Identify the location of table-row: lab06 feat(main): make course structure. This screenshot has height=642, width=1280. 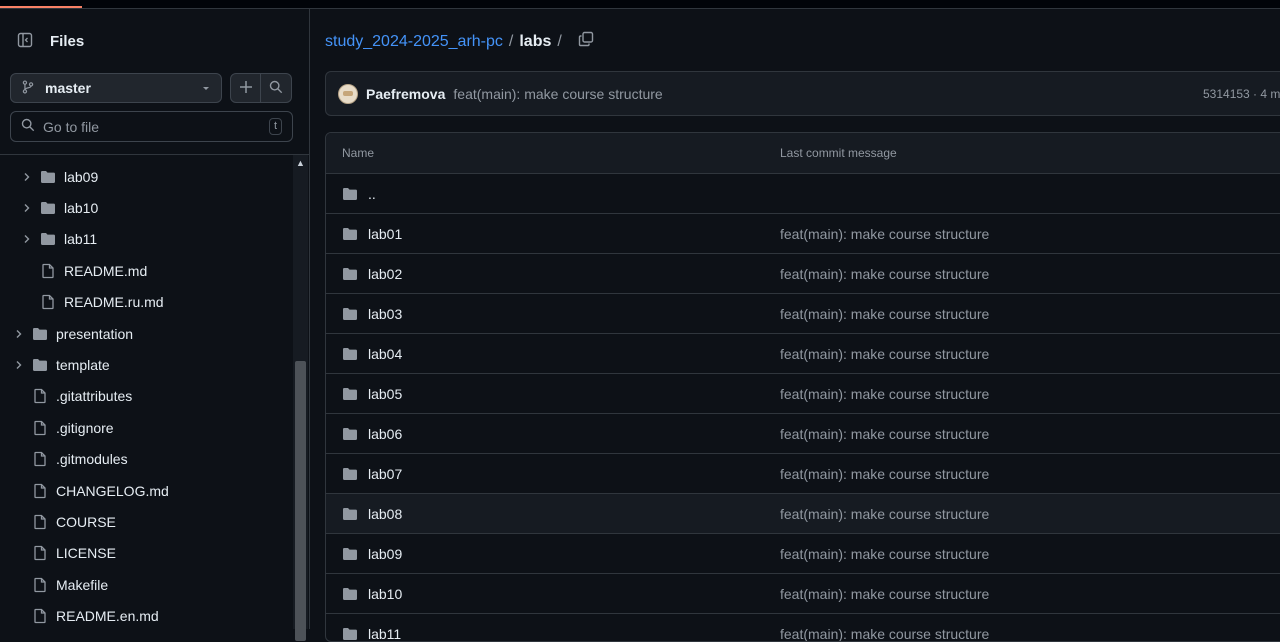
(803, 434).